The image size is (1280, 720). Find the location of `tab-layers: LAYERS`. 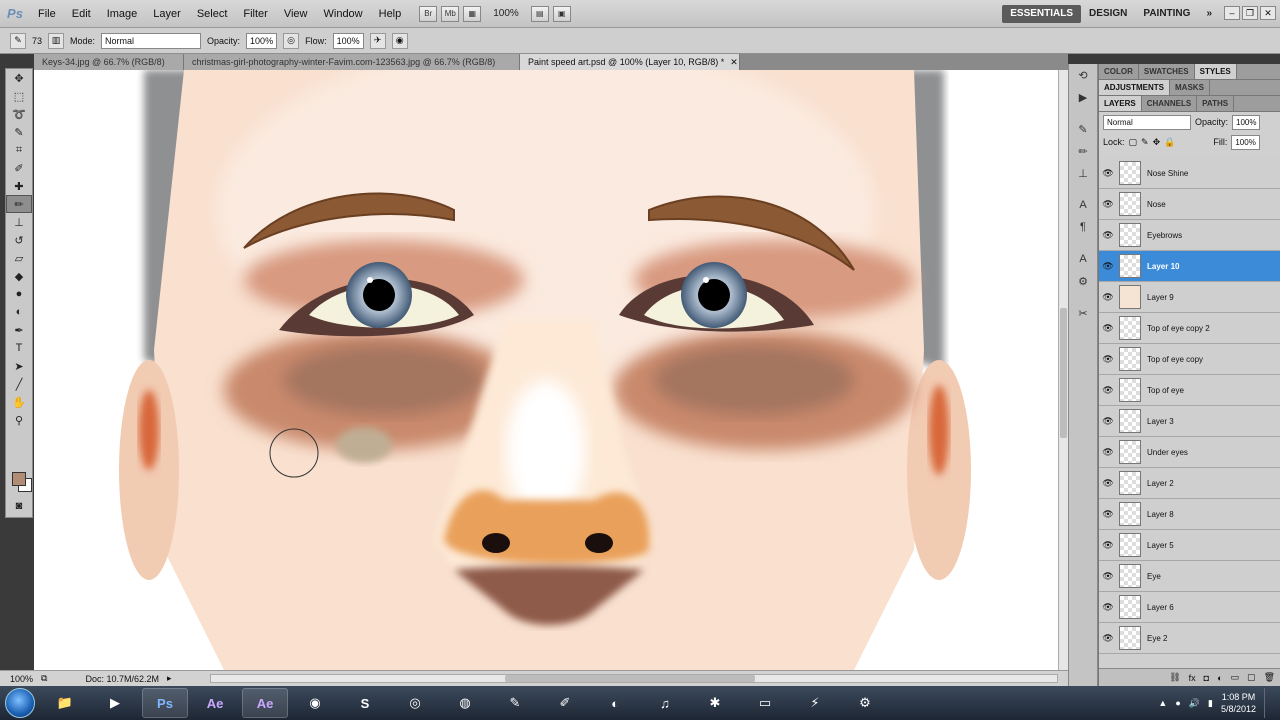

tab-layers: LAYERS is located at coordinates (1120, 103).